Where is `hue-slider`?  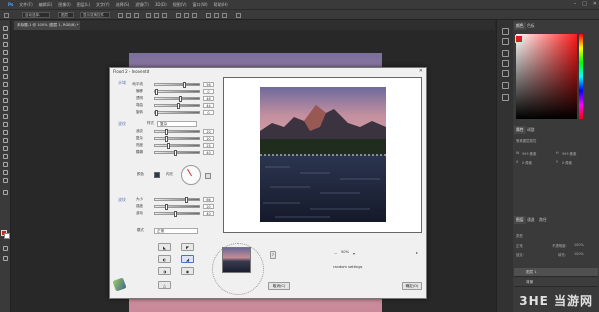
hue-slider is located at coordinates (581, 76).